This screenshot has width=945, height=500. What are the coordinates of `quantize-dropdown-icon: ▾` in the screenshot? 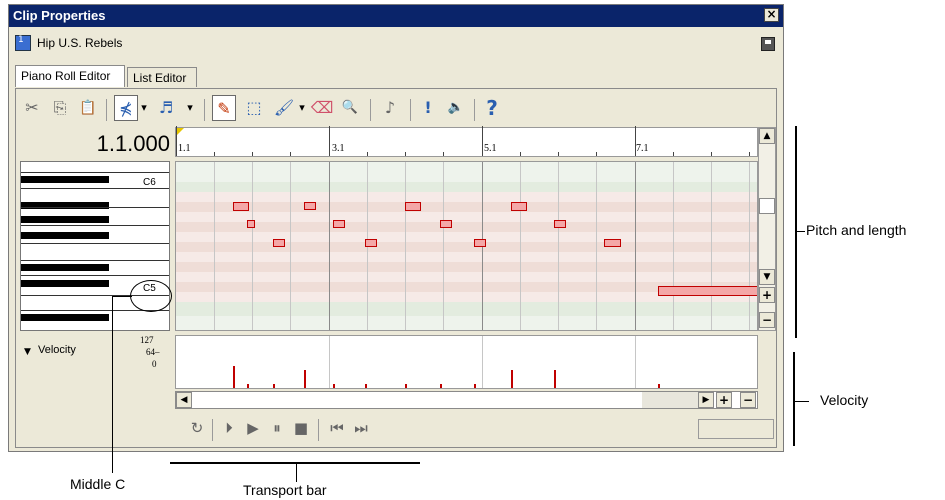 It's located at (190, 108).